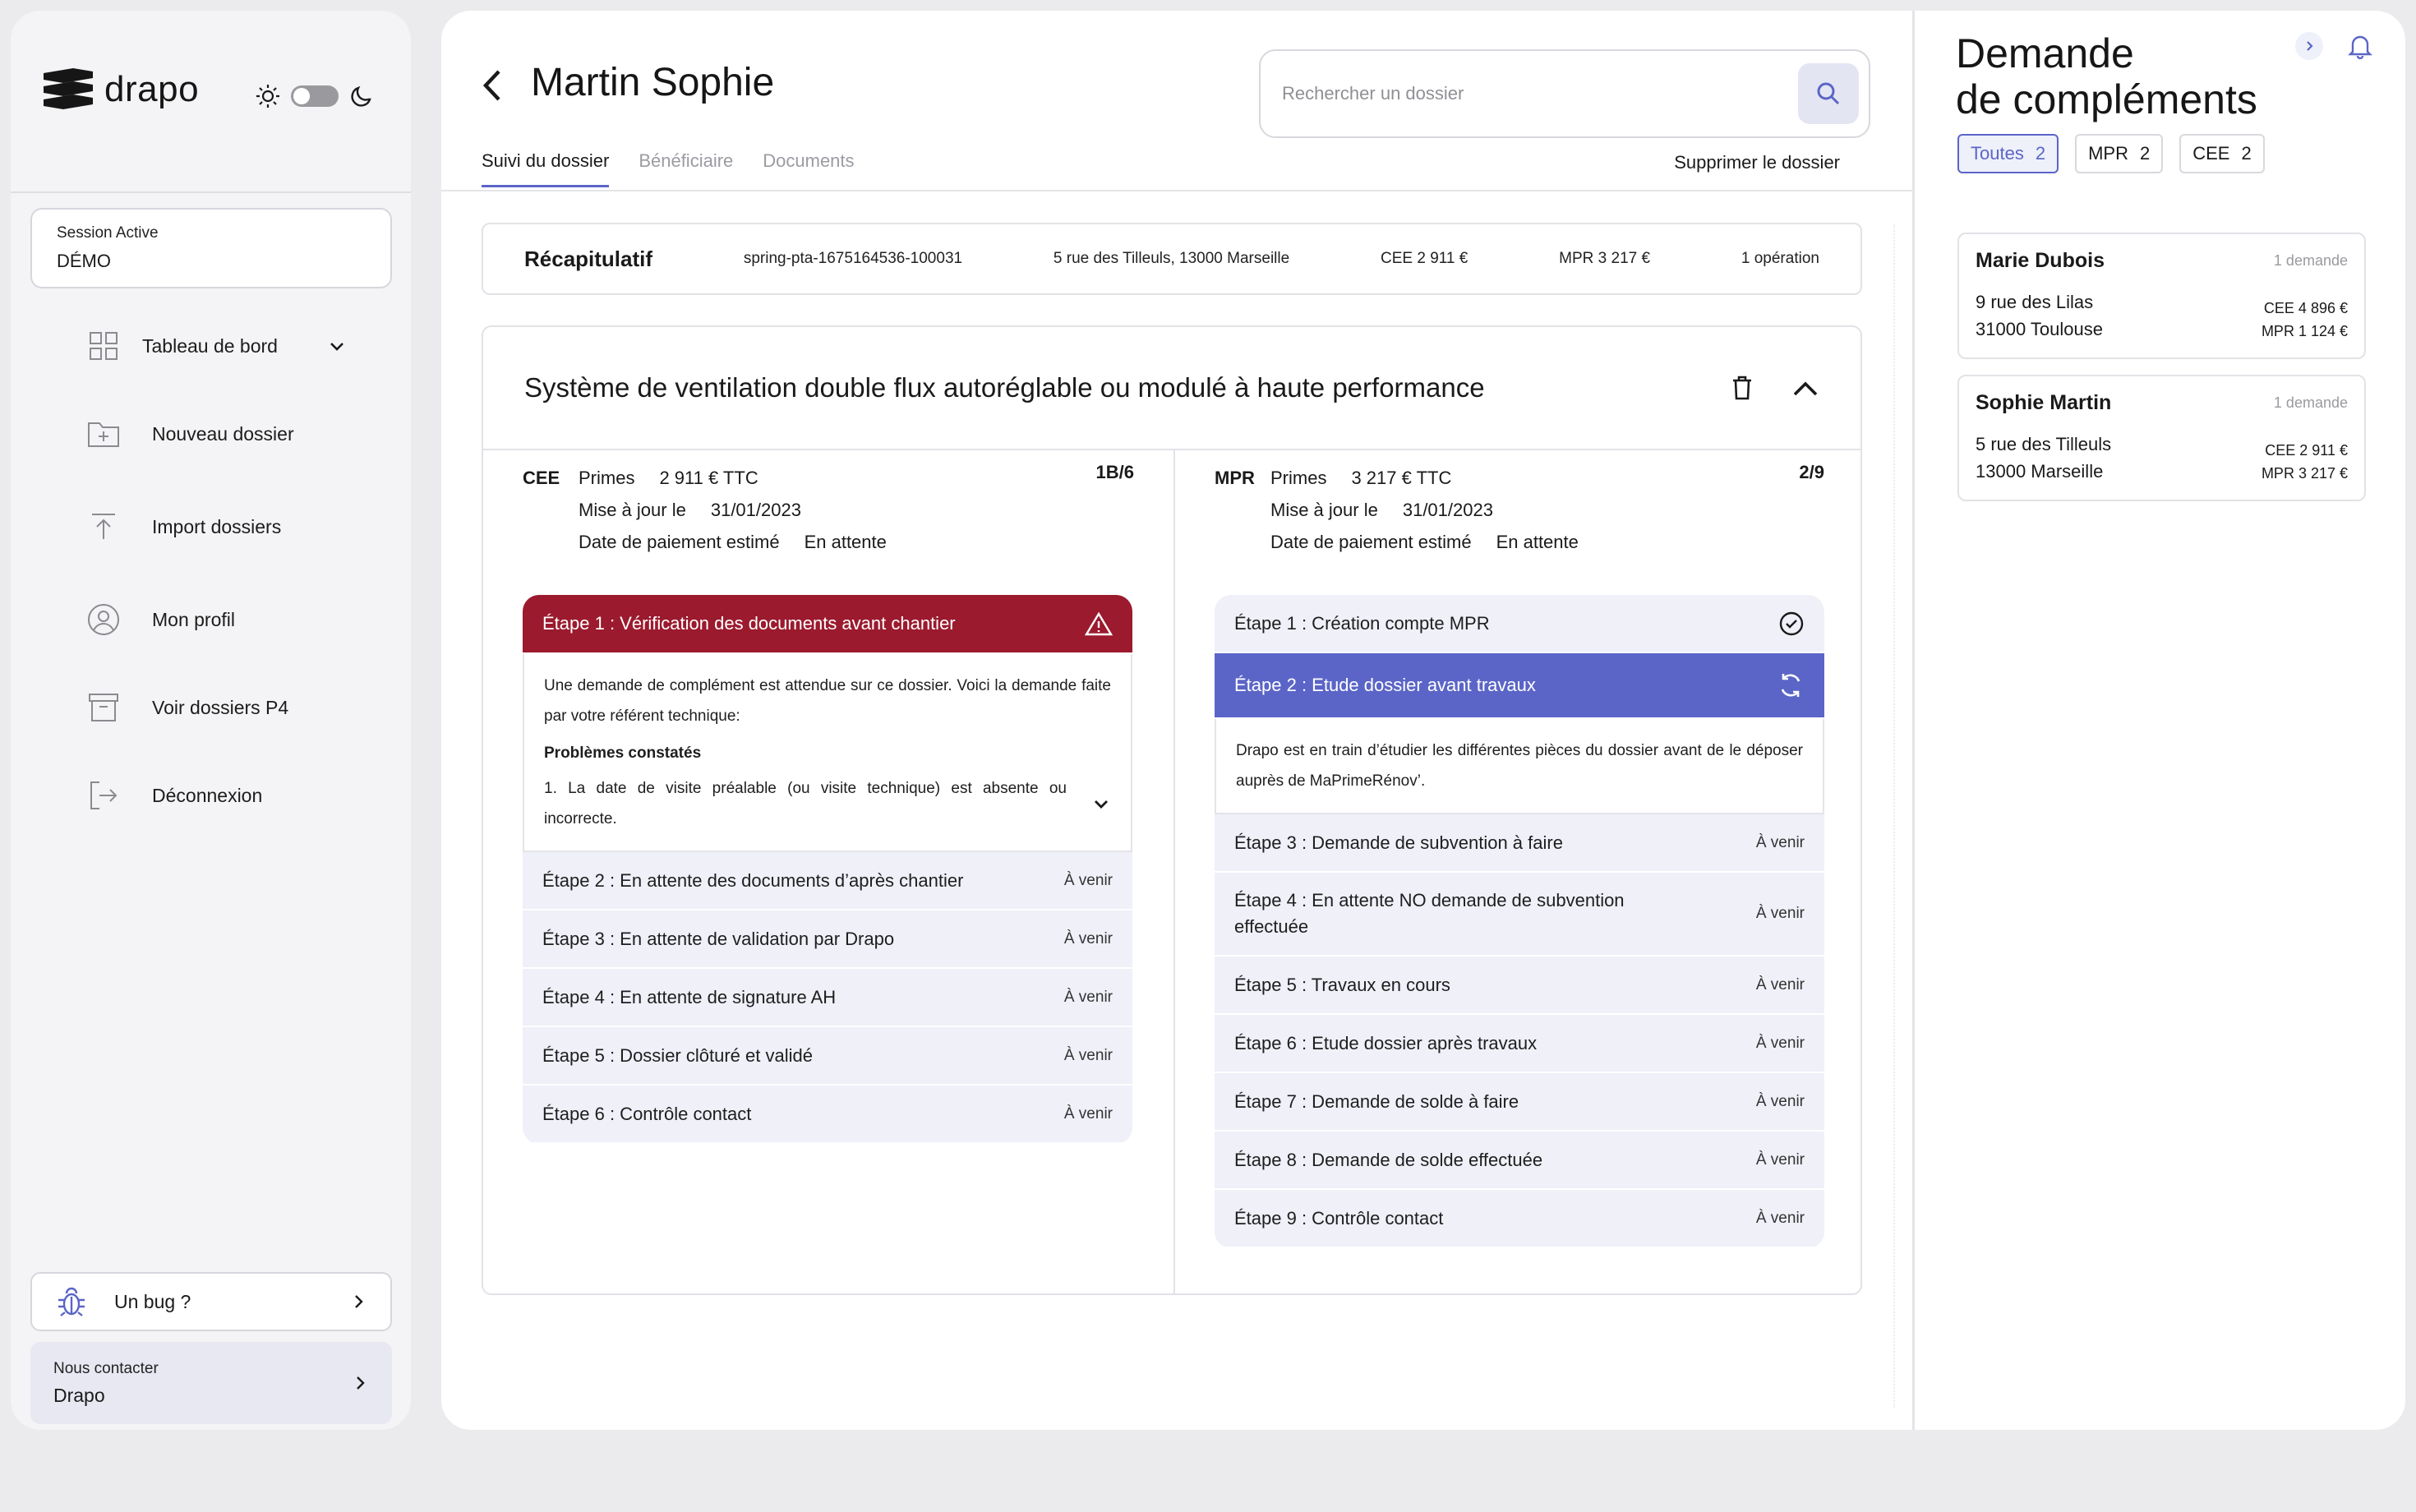 The width and height of the screenshot is (2416, 1512). I want to click on mpr-pay-value: En attente, so click(1538, 541).